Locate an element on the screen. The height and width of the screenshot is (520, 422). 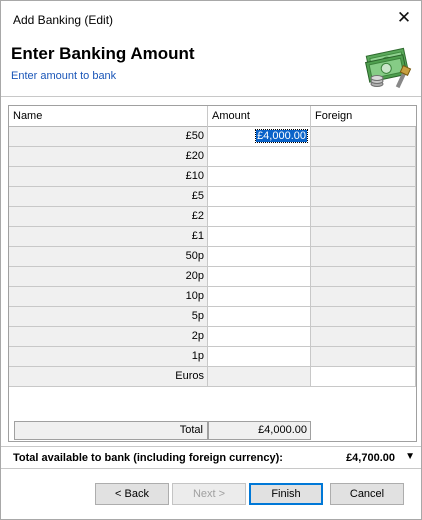
table-row: 5p is located at coordinates (212, 317).